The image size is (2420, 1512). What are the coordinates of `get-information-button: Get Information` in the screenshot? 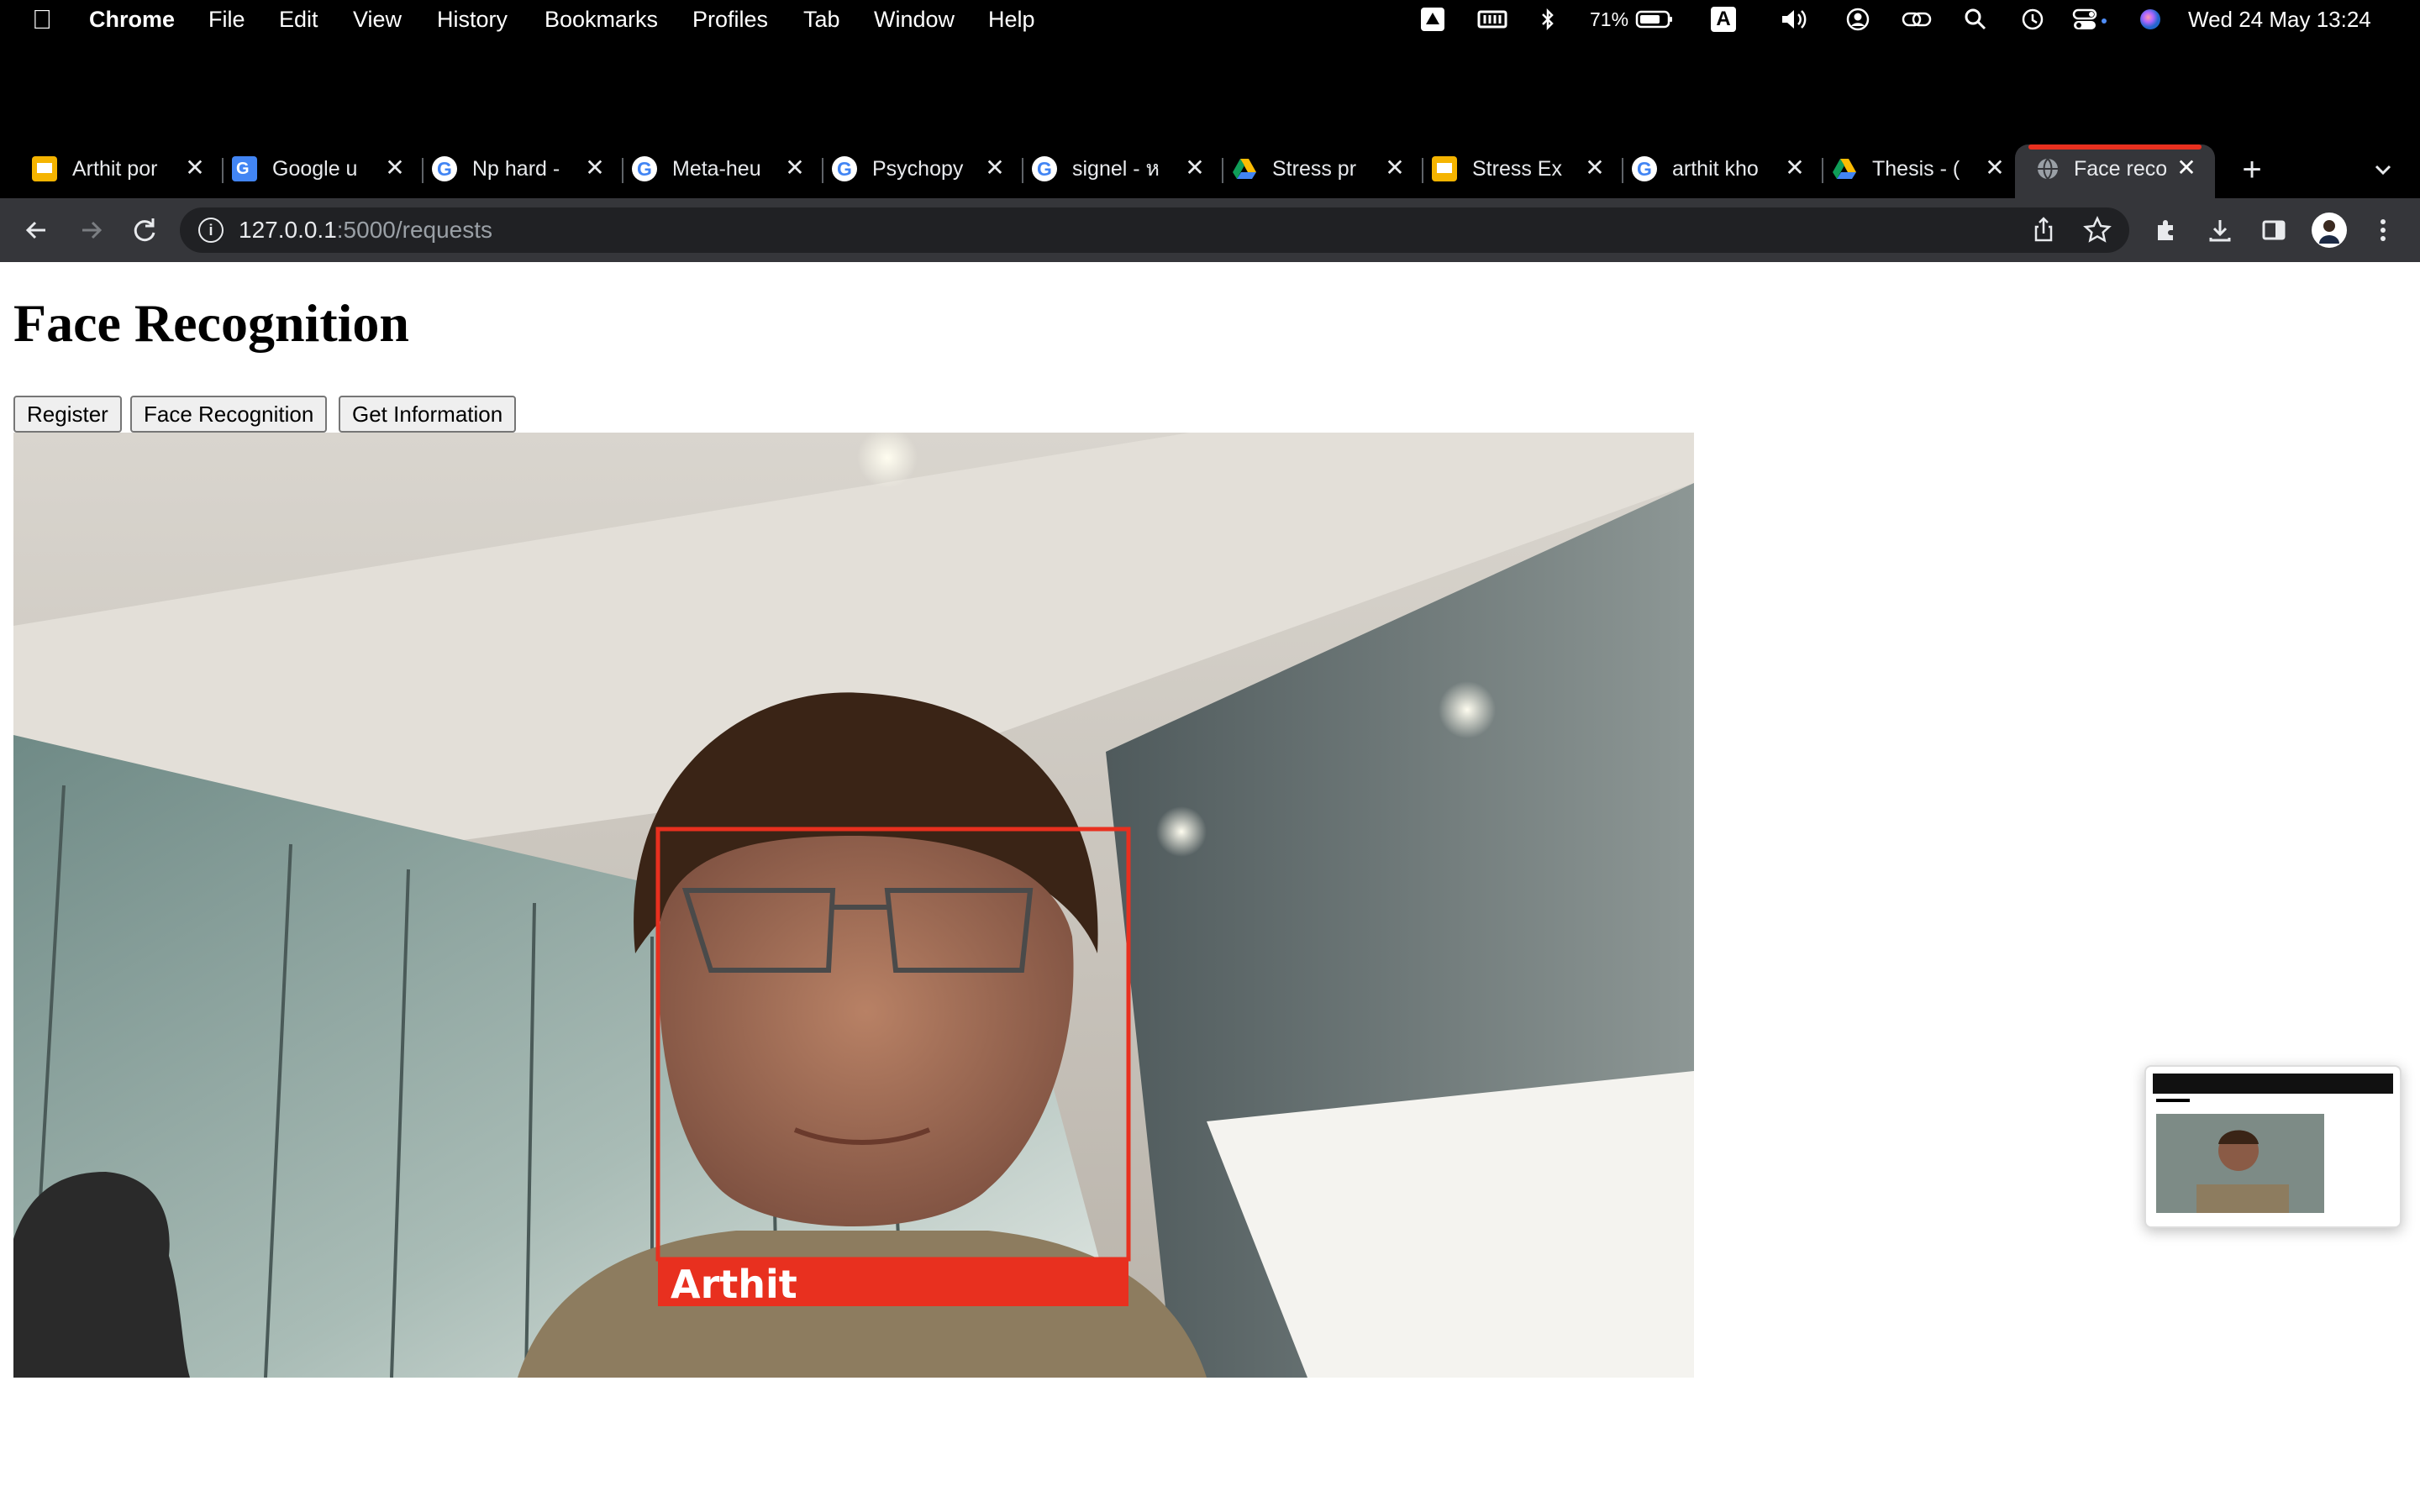 It's located at (428, 414).